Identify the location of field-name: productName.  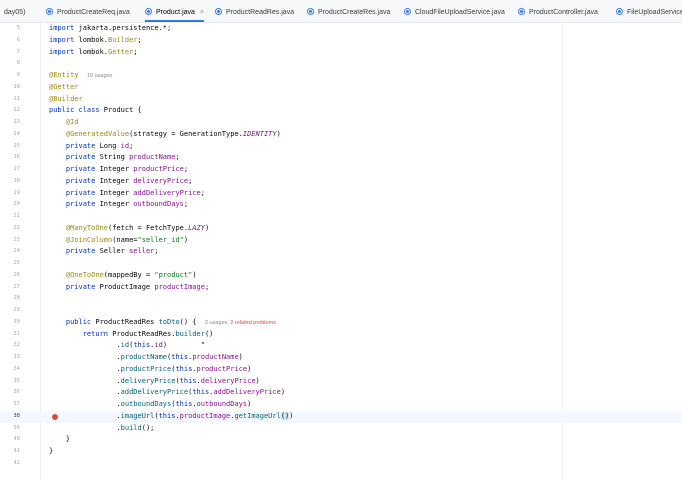
(152, 157).